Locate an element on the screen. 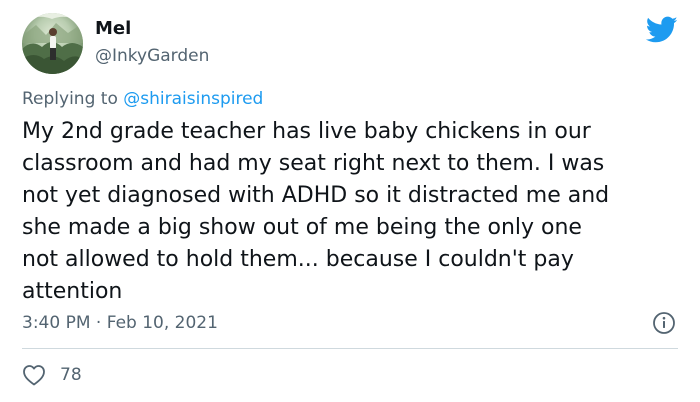  info-icon is located at coordinates (664, 323).